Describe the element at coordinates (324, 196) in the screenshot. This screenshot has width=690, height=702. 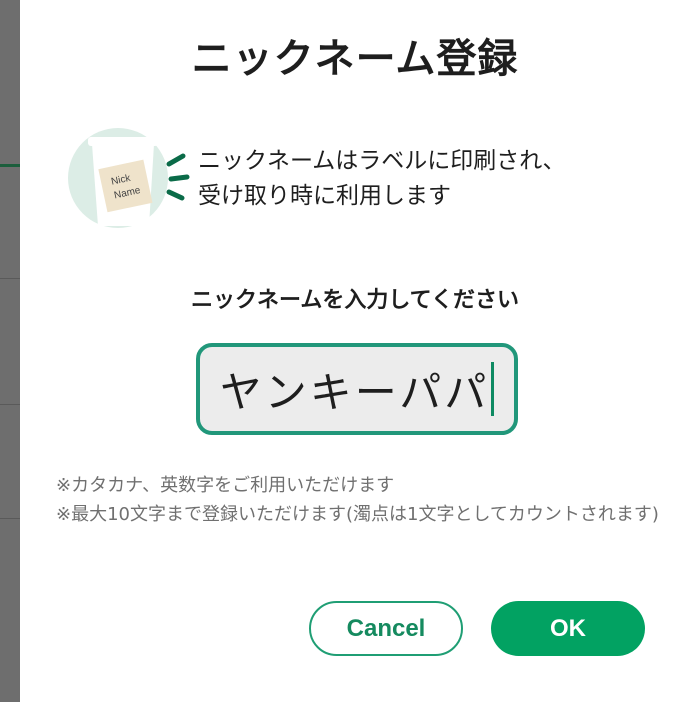
I see `description-line-2: 受け取り時に利用します` at that location.